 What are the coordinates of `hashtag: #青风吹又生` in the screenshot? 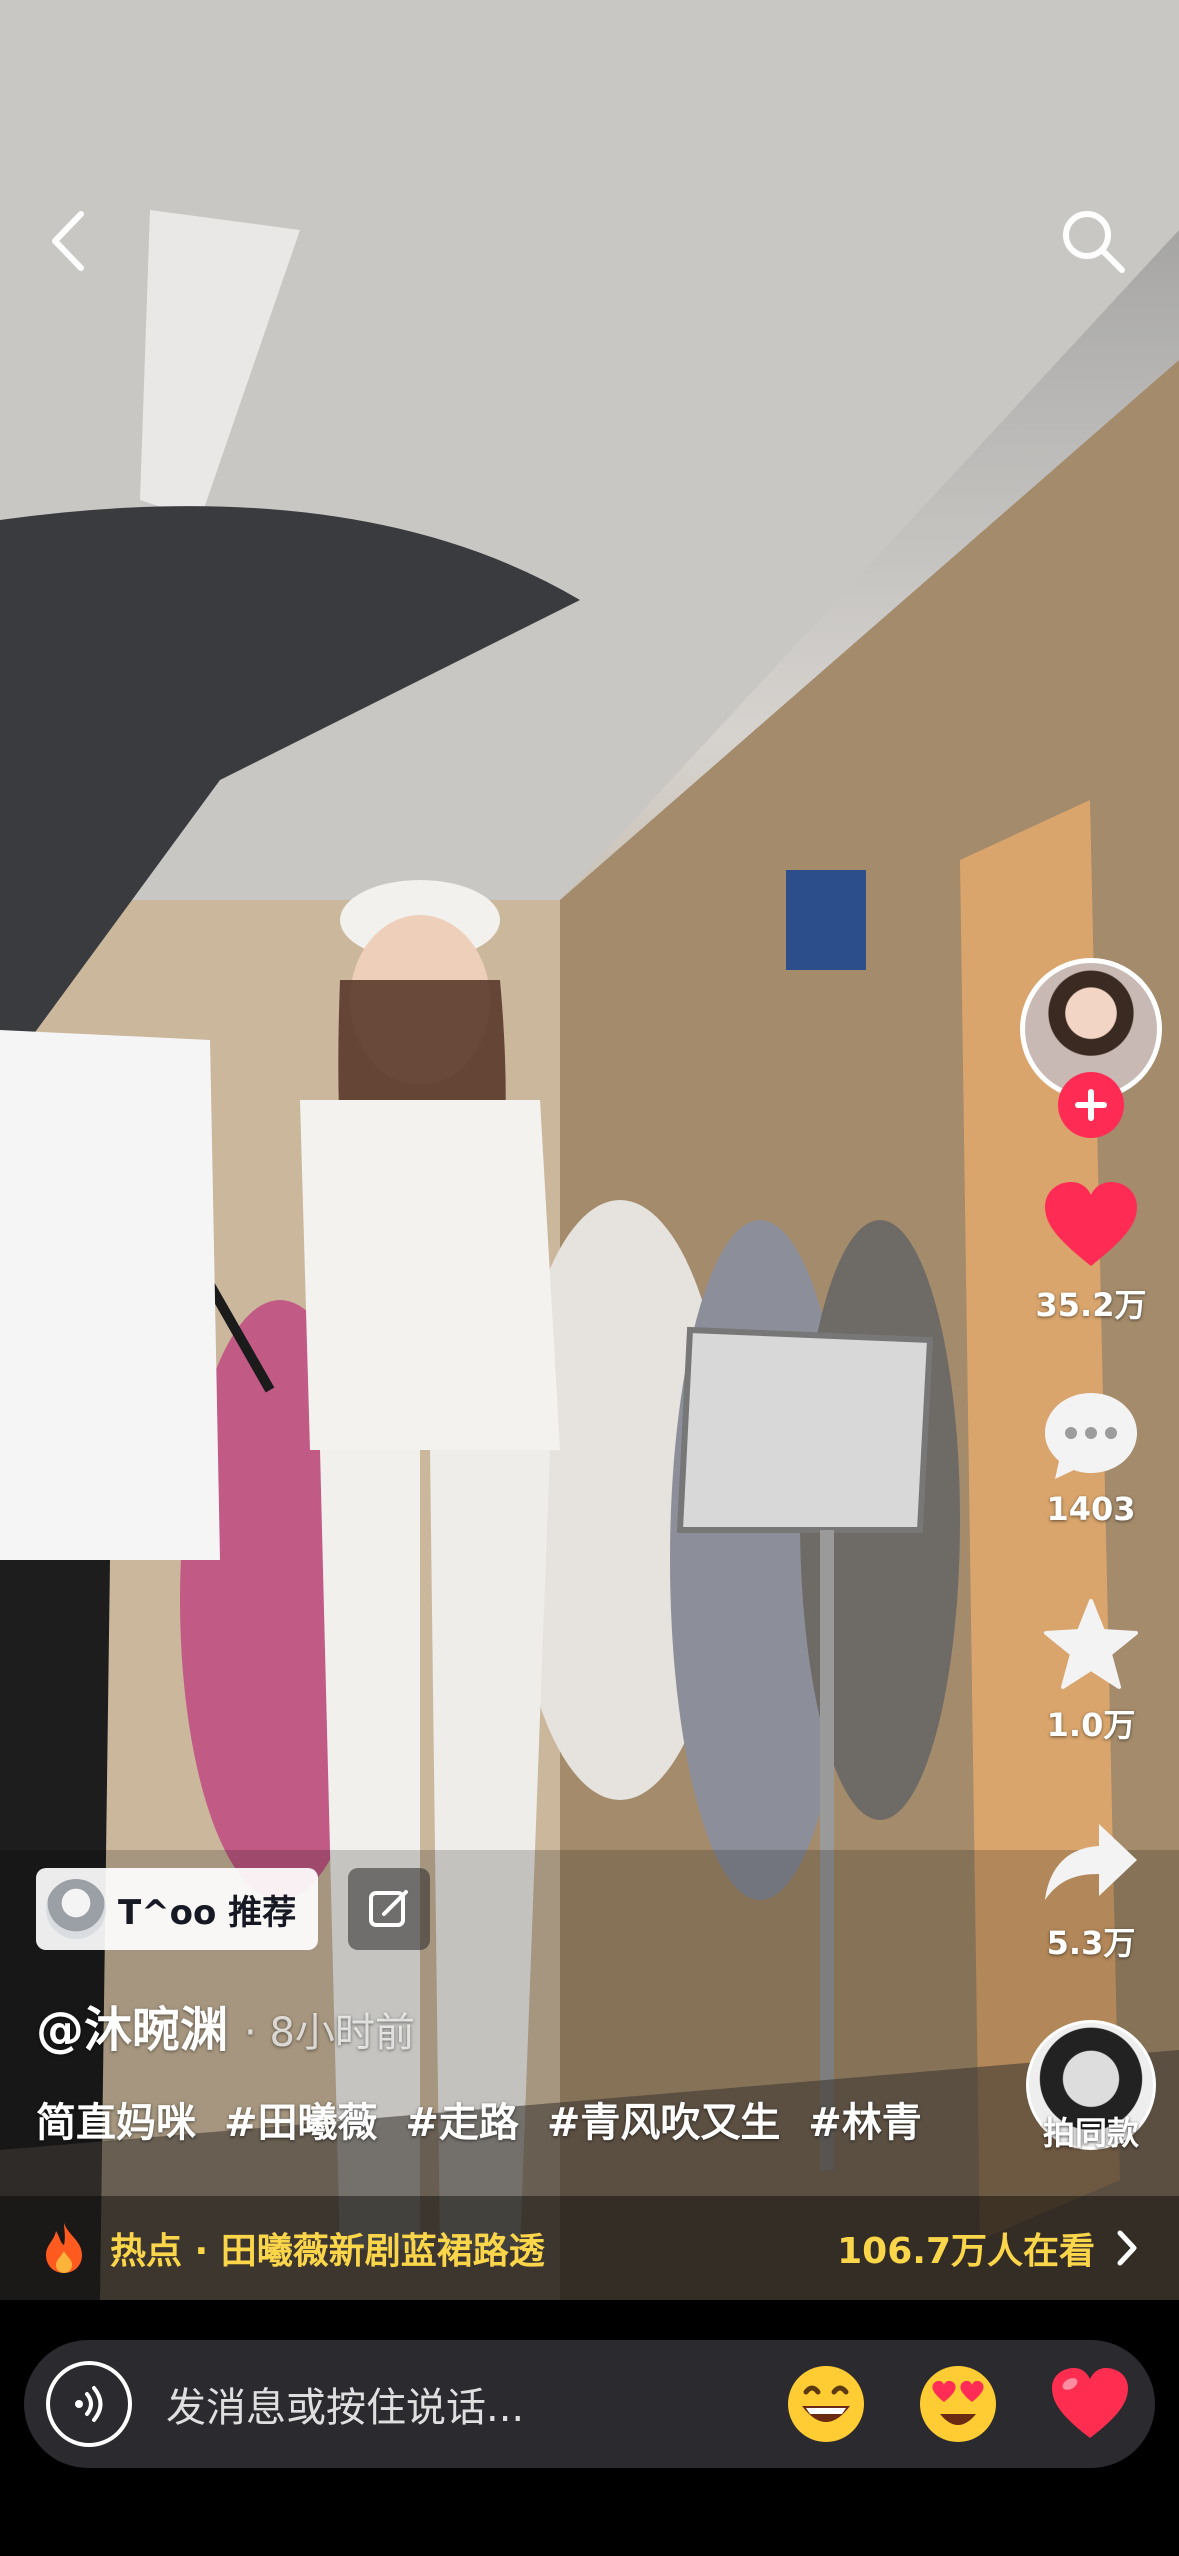 It's located at (664, 2123).